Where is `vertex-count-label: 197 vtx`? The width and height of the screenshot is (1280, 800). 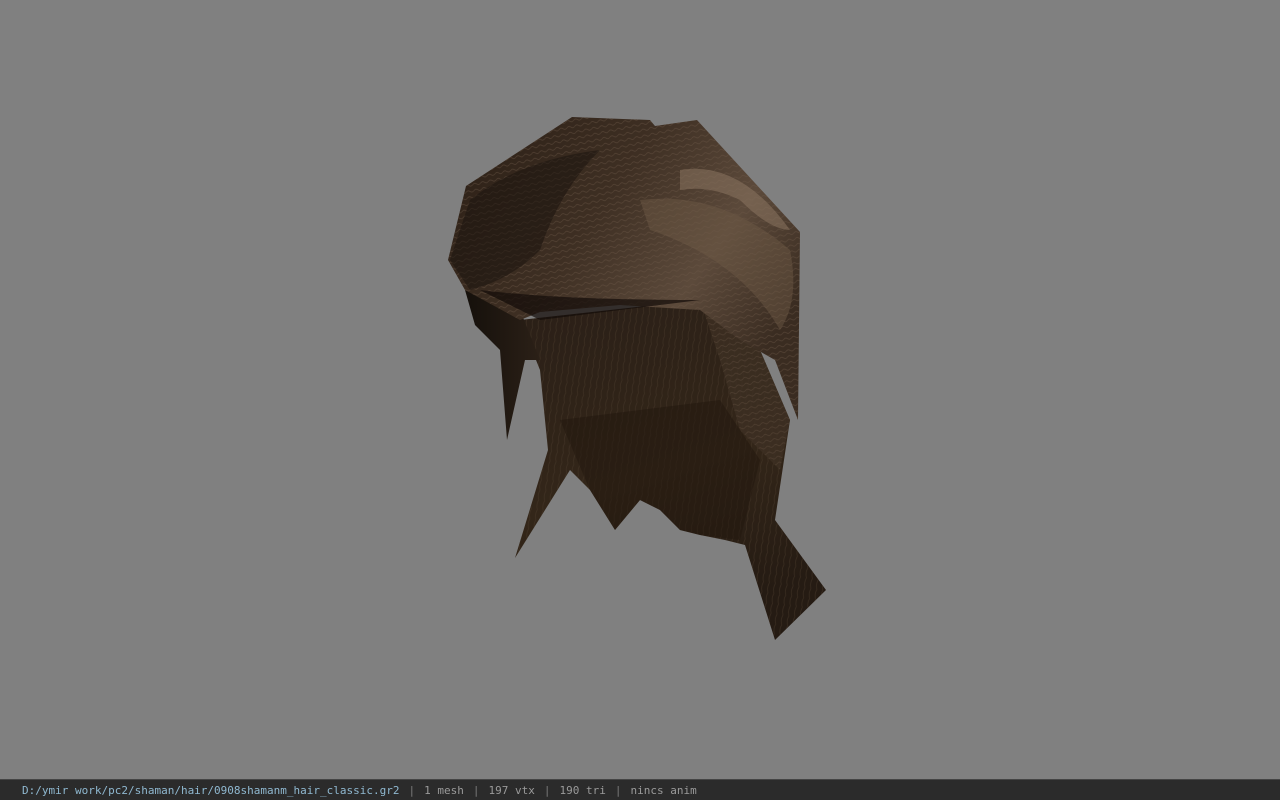
vertex-count-label: 197 vtx is located at coordinates (511, 790).